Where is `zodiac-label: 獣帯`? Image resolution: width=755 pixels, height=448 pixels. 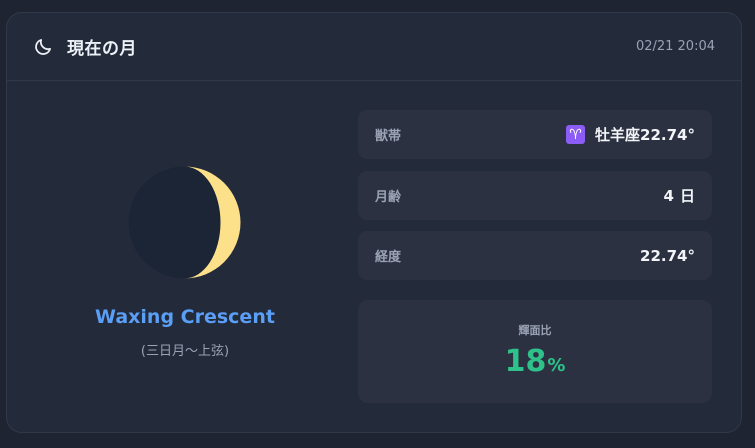
zodiac-label: 獣帯 is located at coordinates (388, 136).